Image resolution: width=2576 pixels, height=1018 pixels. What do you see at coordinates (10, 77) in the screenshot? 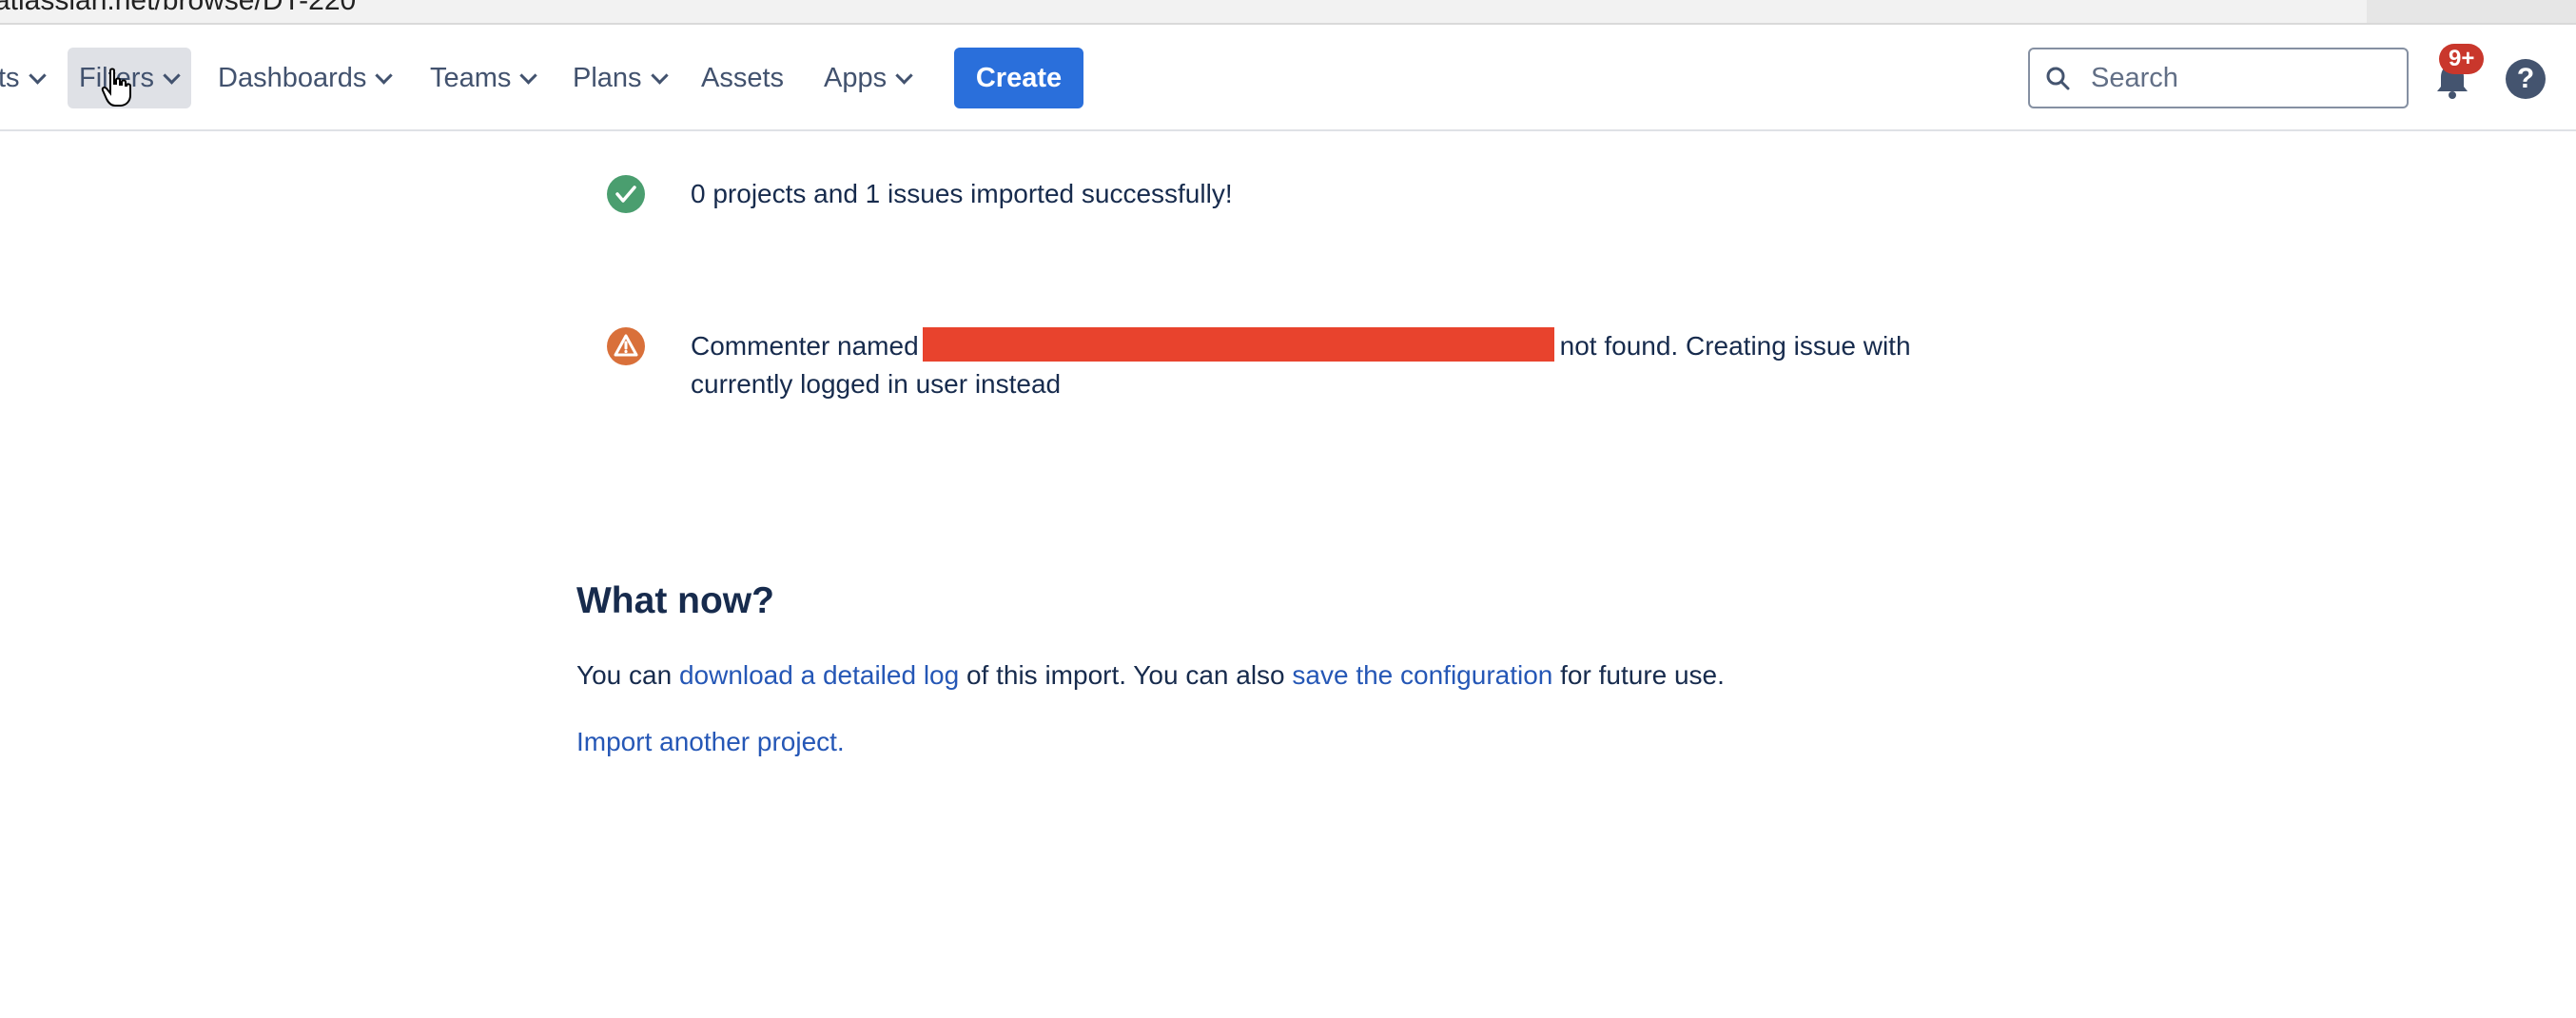
I see `nav-projects-label: ts` at bounding box center [10, 77].